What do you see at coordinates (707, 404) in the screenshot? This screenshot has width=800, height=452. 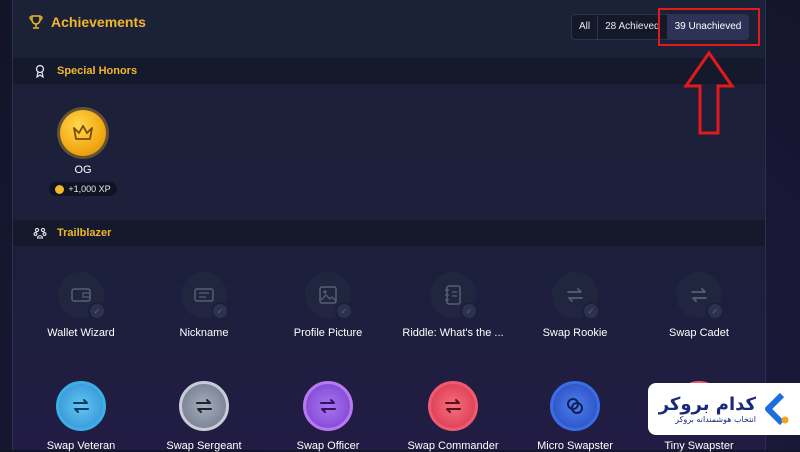 I see `ad-title: کدام بروکر` at bounding box center [707, 404].